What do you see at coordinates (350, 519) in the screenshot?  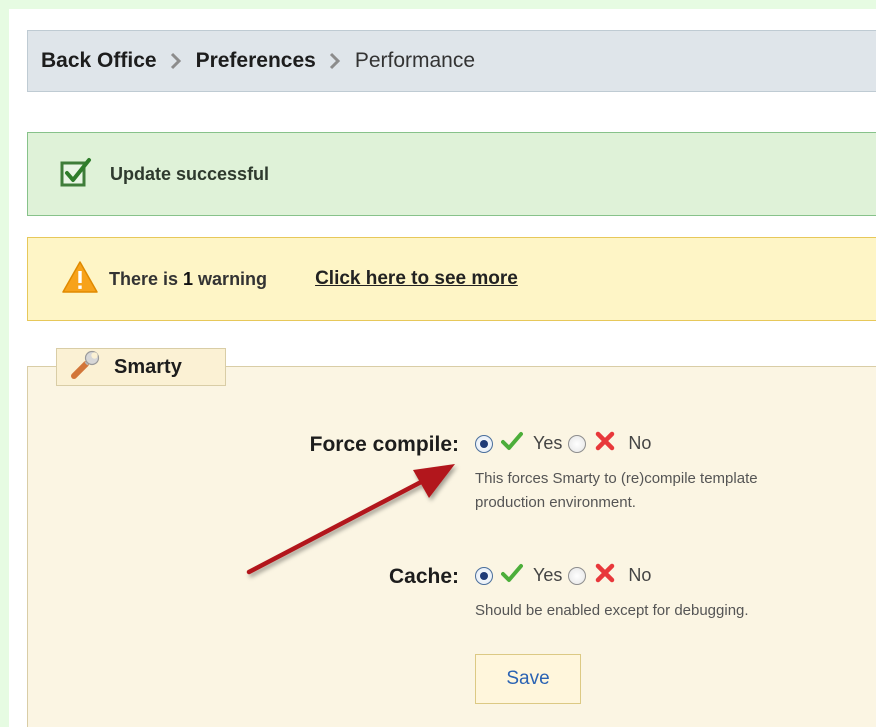 I see `annotation-arrow` at bounding box center [350, 519].